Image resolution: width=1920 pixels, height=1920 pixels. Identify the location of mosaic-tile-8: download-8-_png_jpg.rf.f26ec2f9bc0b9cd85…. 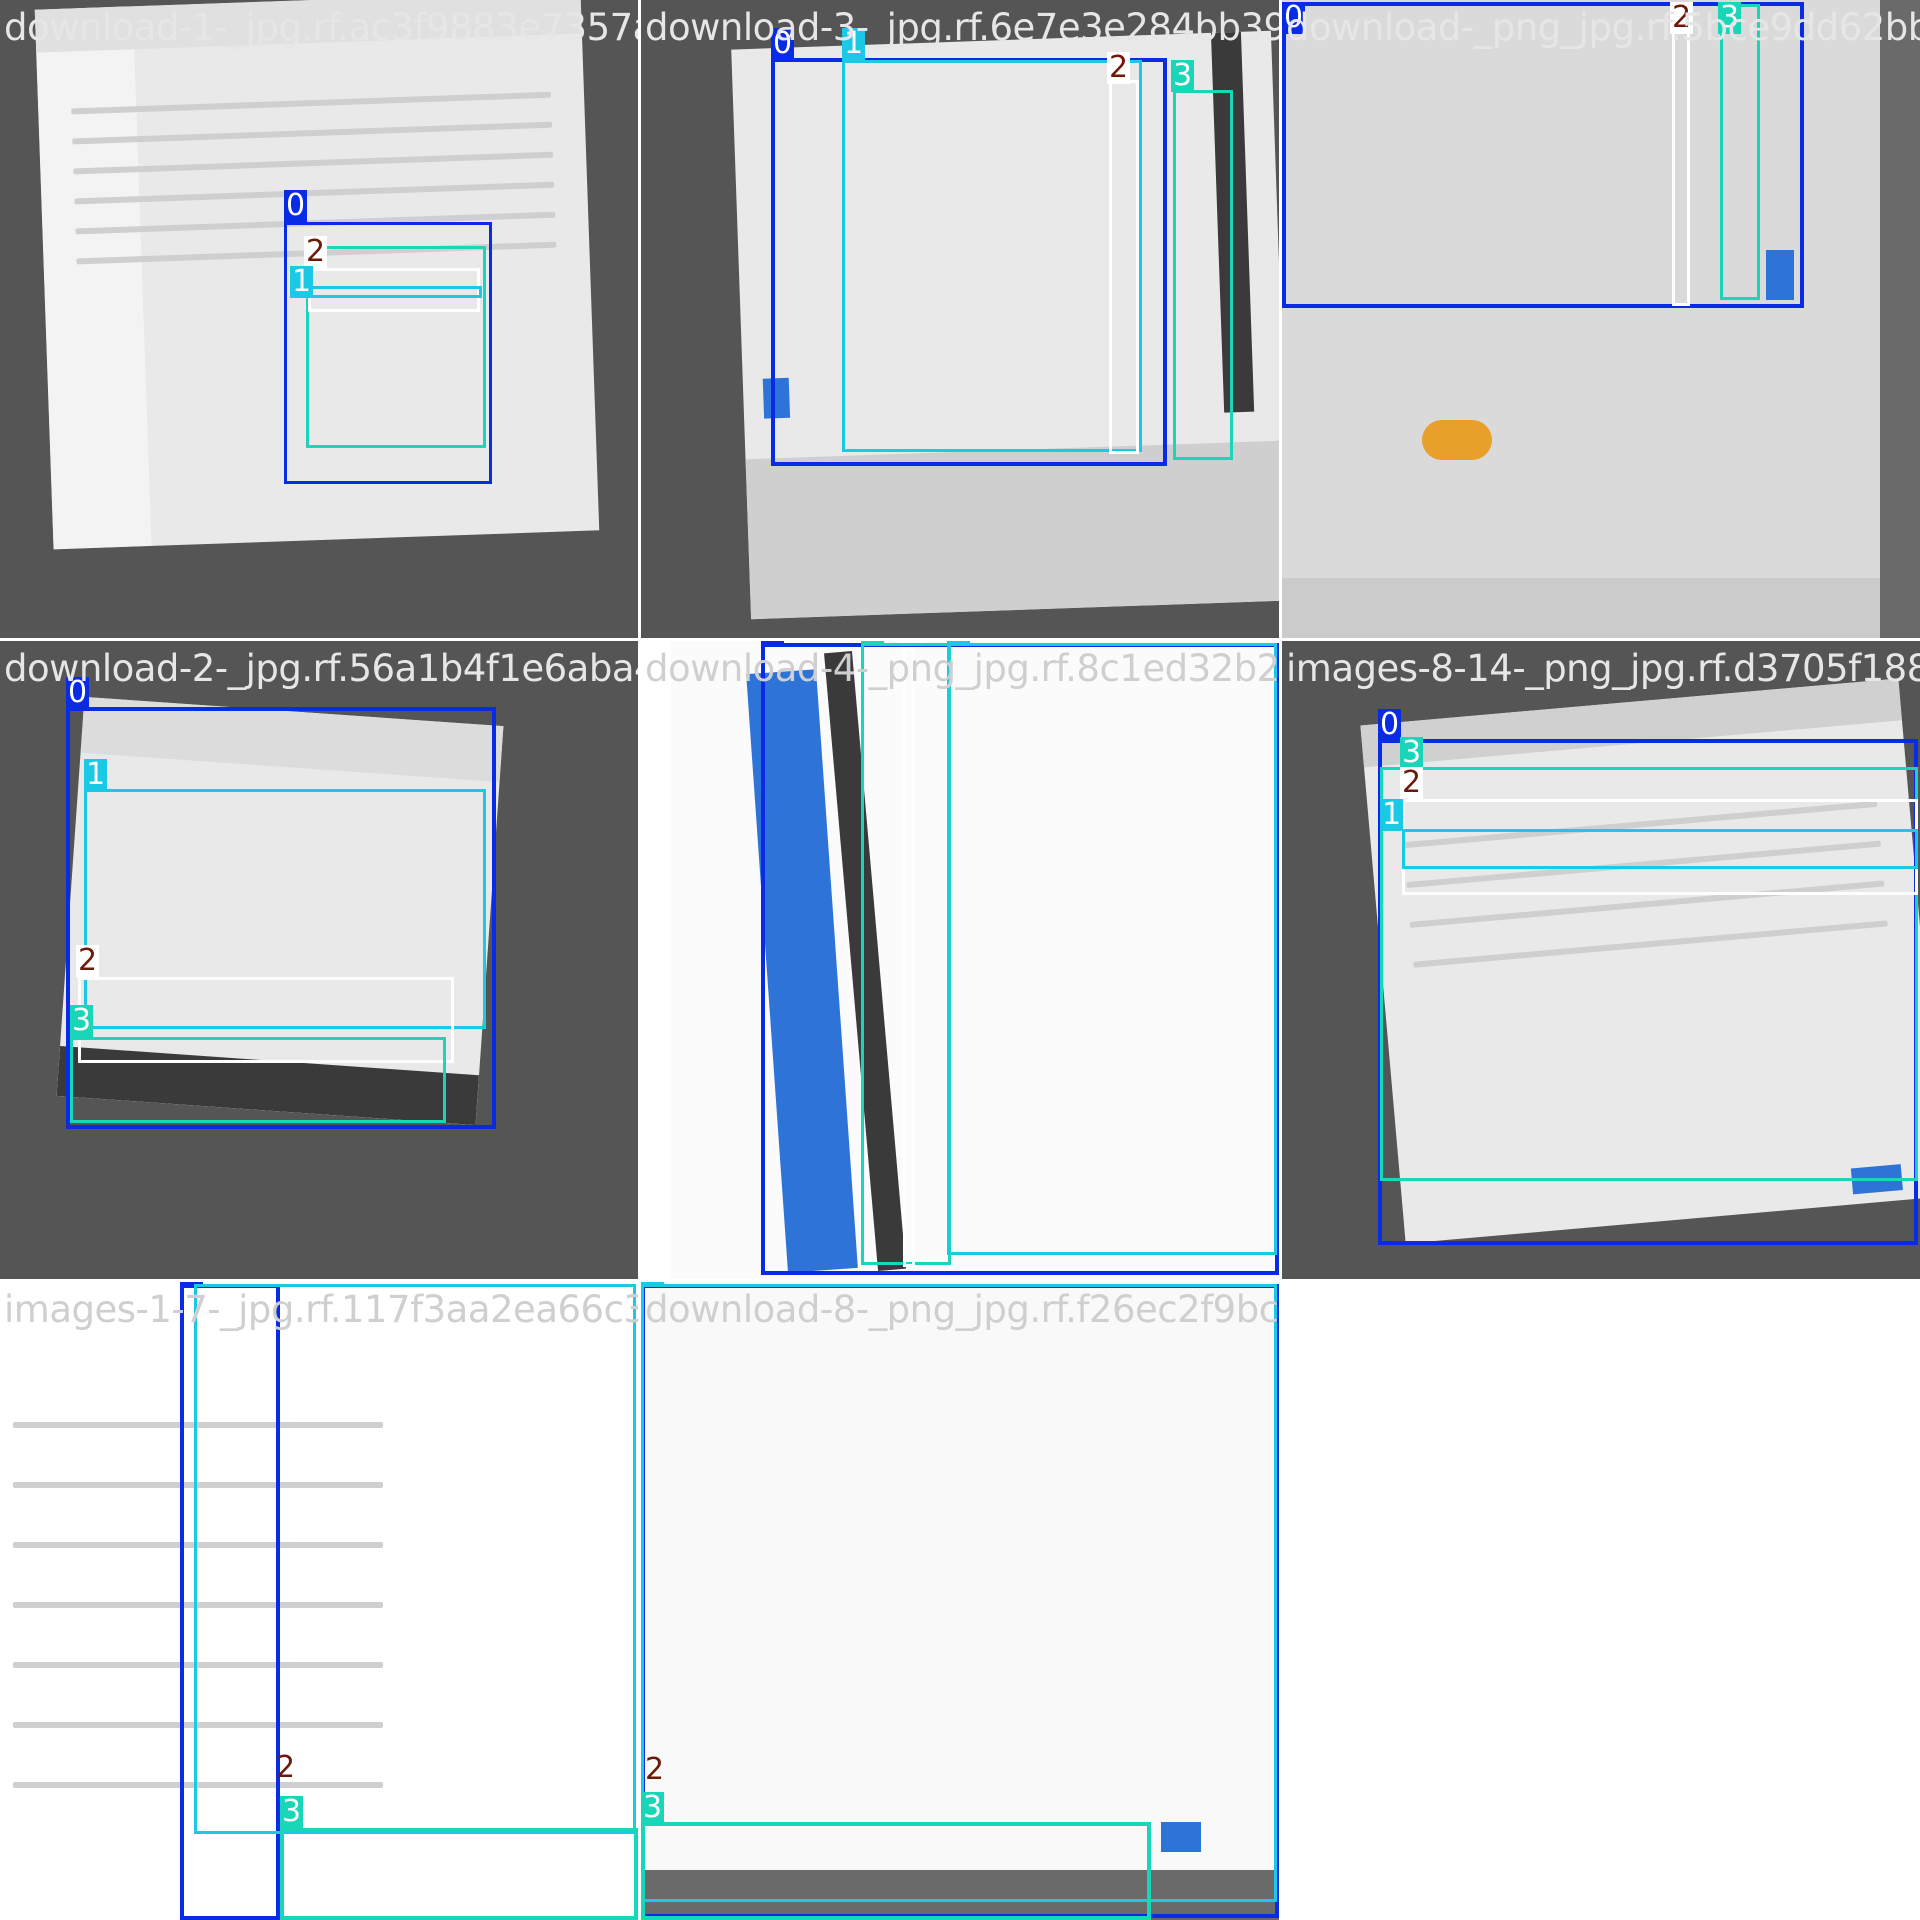
(960, 1601).